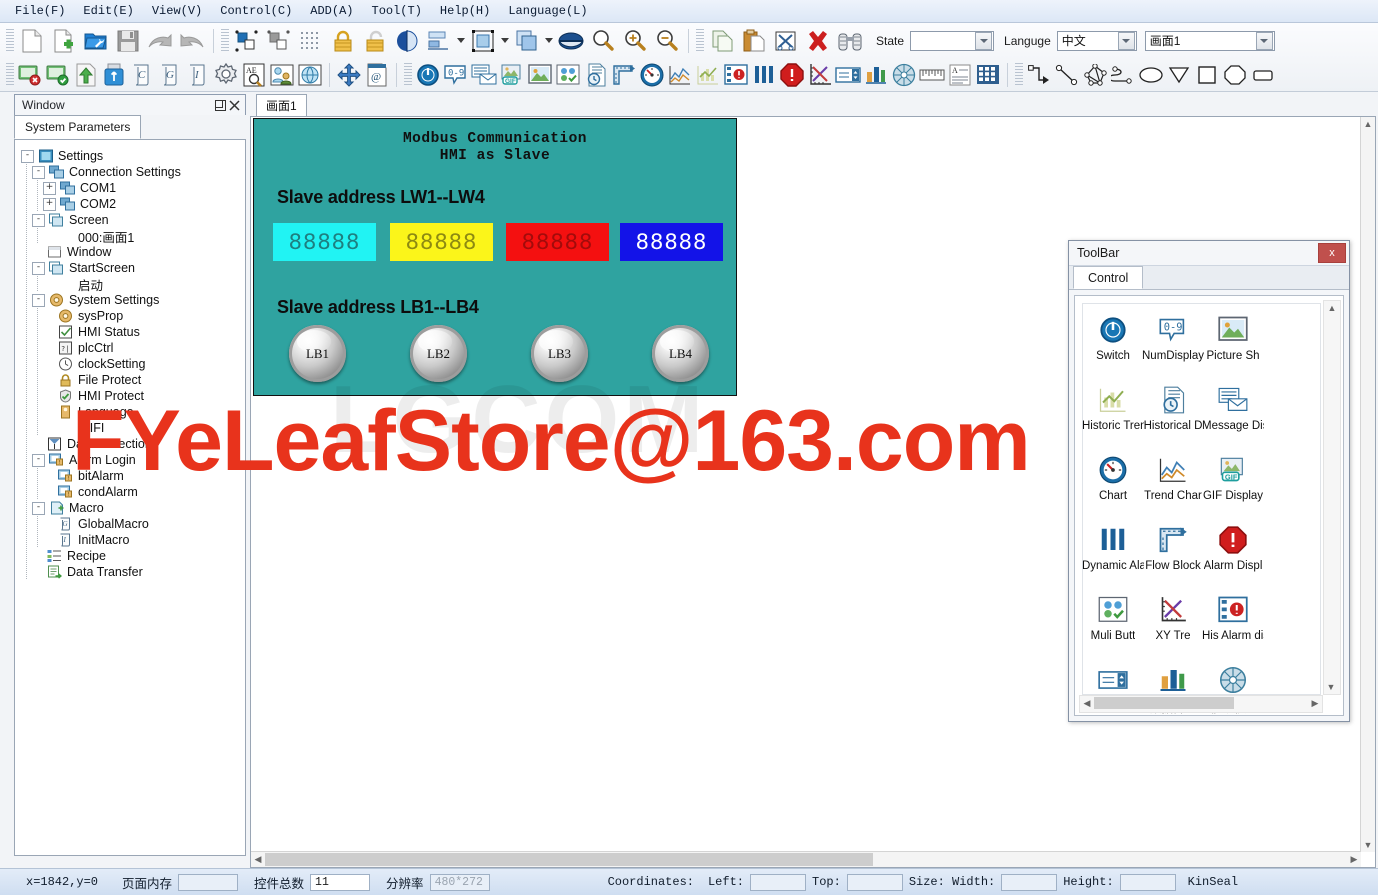 This screenshot has width=1378, height=895. I want to click on tree-item-clocksetting: clockSetting, so click(133, 364).